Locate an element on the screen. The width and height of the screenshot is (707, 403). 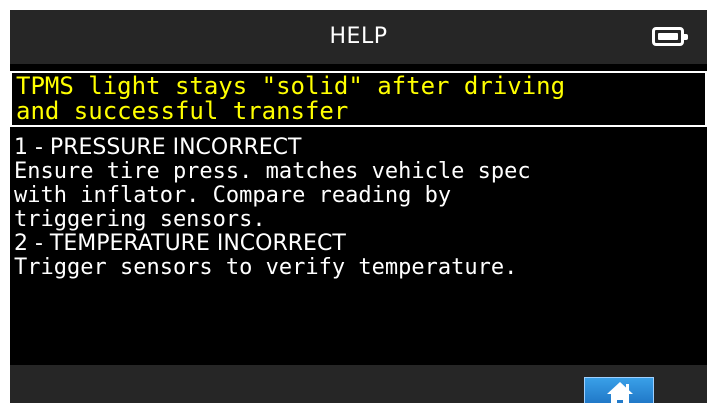
battery-icon is located at coordinates (670, 36).